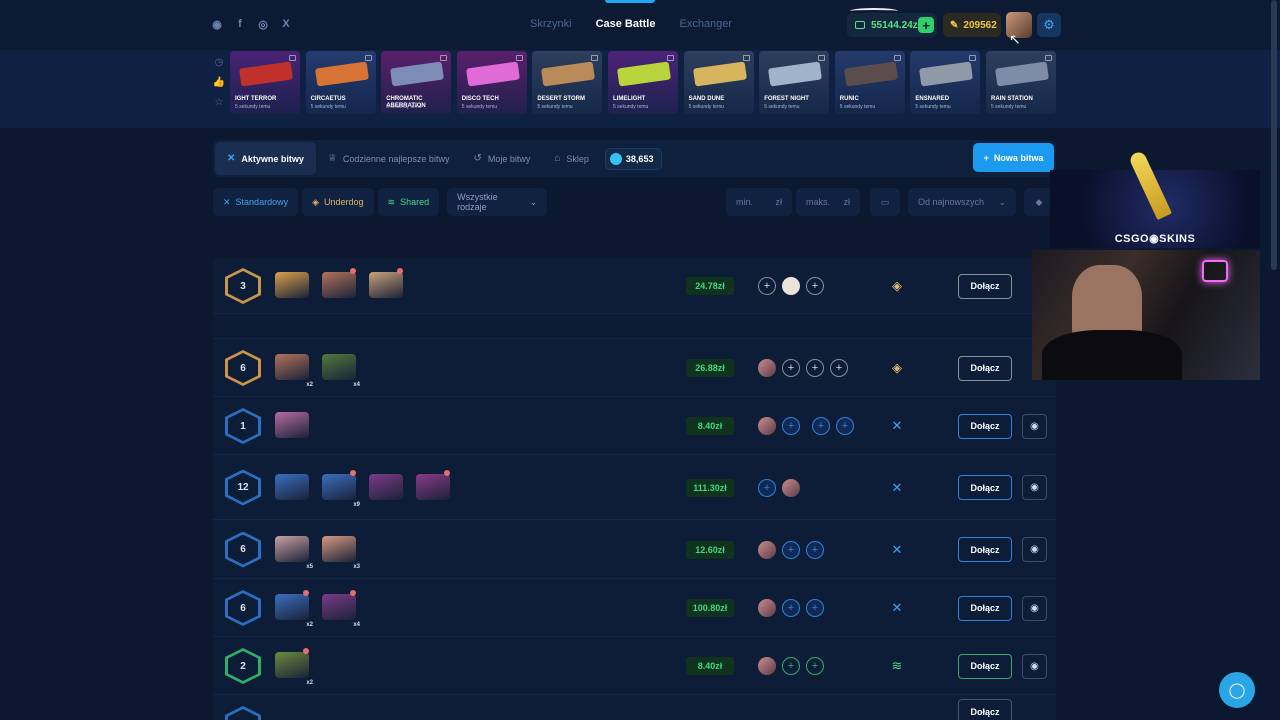 The image size is (1280, 720). Describe the element at coordinates (1112, 355) in the screenshot. I see `streamer-body` at that location.